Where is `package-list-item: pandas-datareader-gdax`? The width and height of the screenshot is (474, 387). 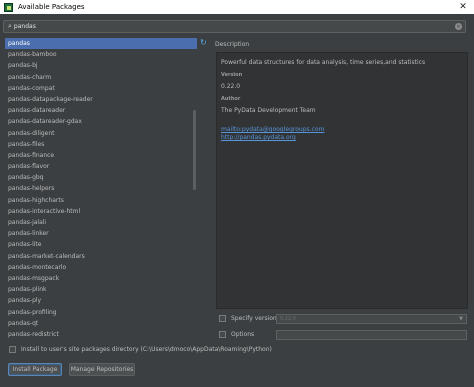 package-list-item: pandas-datareader-gdax is located at coordinates (101, 121).